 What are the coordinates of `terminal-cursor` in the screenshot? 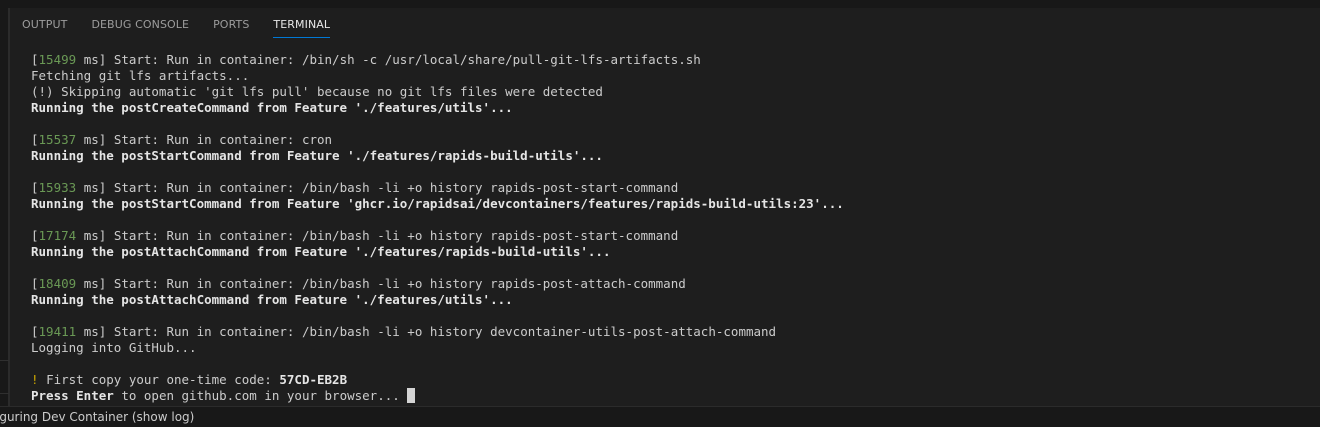 It's located at (411, 395).